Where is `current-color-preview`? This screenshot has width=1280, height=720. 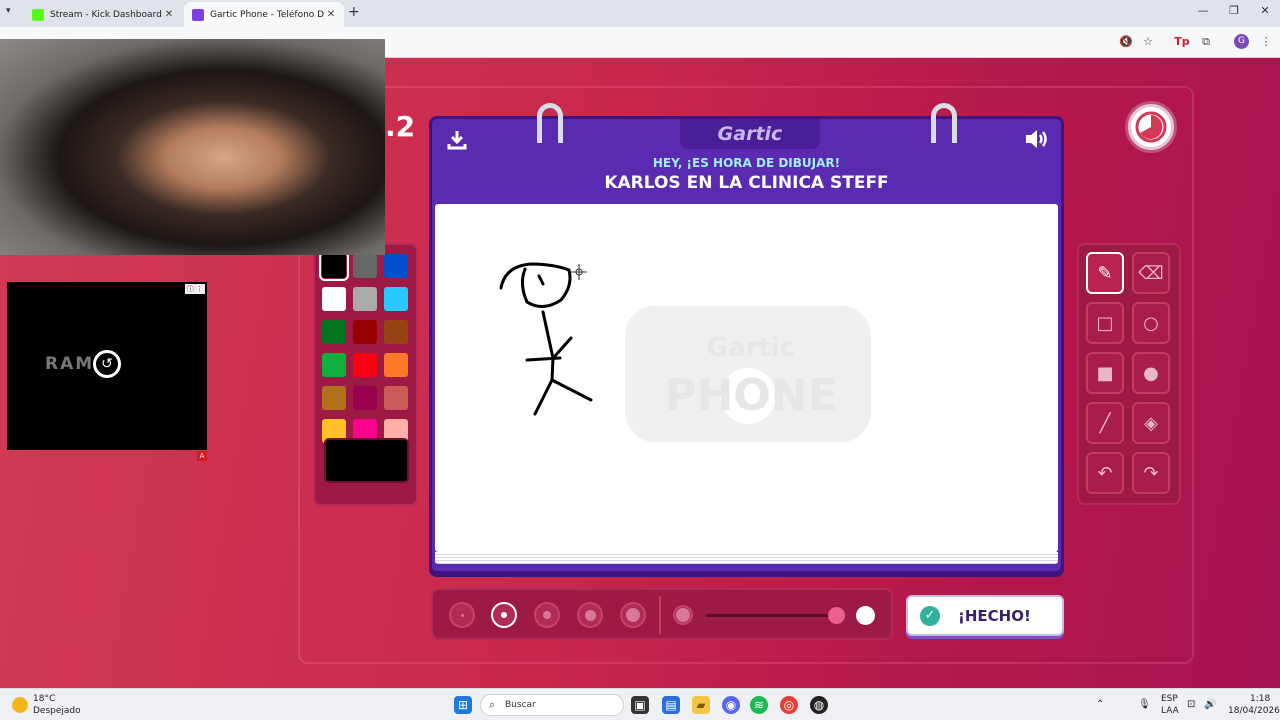 current-color-preview is located at coordinates (366, 460).